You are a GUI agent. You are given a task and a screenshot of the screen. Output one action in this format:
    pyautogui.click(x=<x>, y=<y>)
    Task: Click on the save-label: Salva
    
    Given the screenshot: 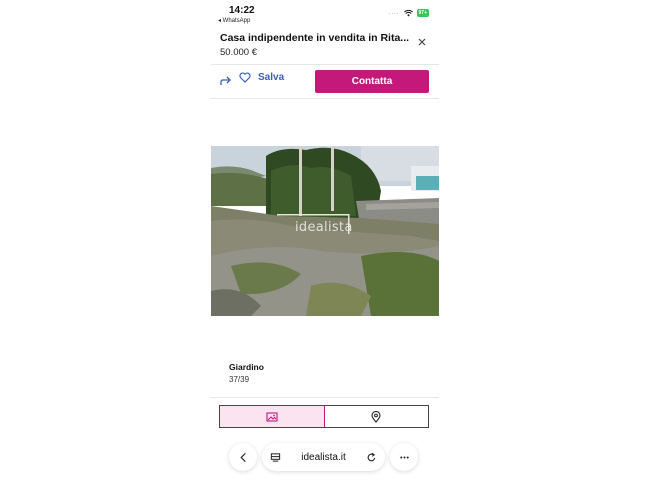 What is the action you would take?
    pyautogui.click(x=271, y=77)
    